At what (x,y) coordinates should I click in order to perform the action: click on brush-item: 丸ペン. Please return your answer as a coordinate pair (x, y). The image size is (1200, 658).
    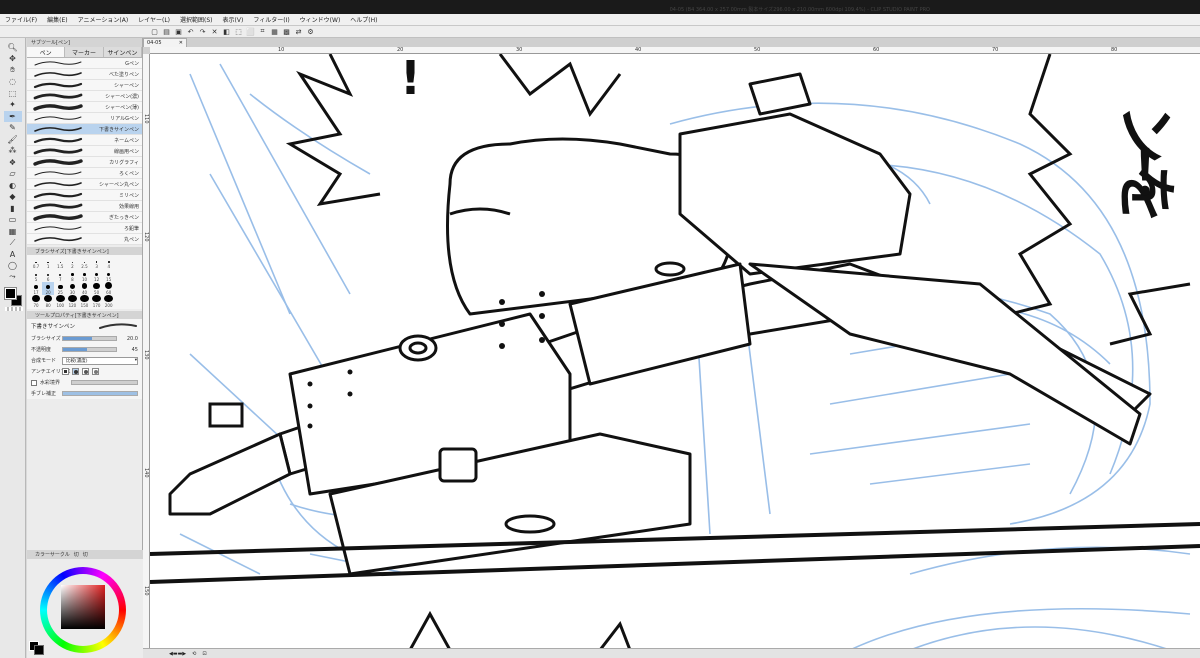
    Looking at the image, I should click on (84, 239).